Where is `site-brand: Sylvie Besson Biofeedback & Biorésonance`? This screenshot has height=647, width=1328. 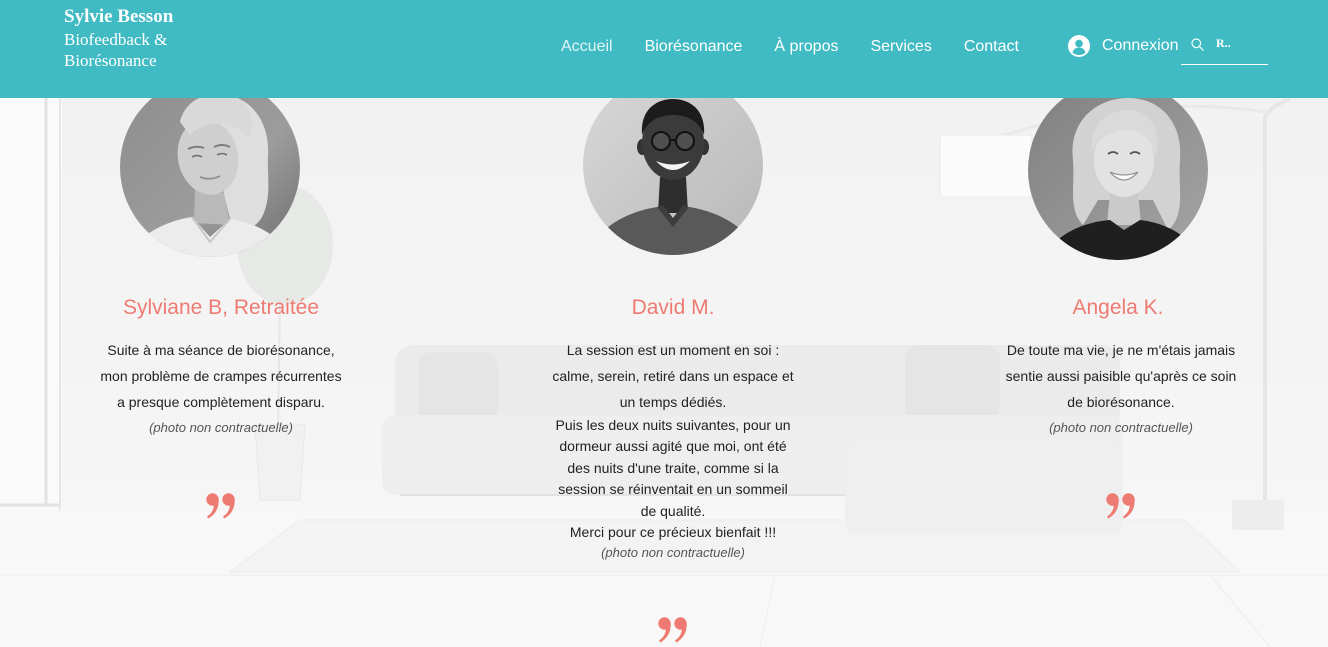
site-brand: Sylvie Besson Biofeedback & Biorésonance is located at coordinates (118, 38).